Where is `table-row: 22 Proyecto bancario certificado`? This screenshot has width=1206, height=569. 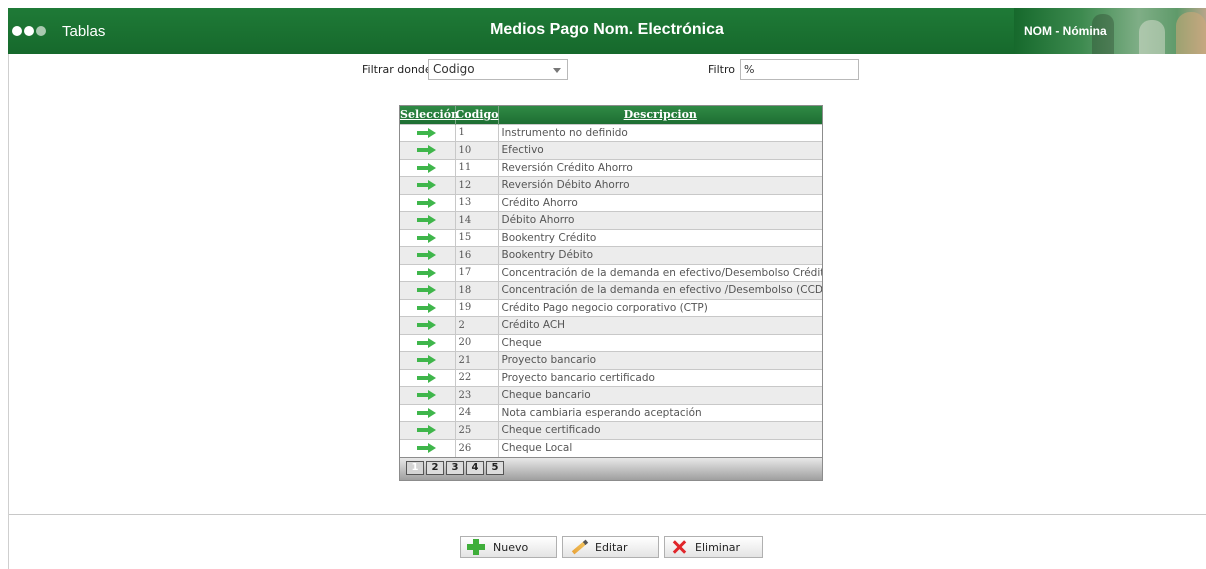
table-row: 22 Proyecto bancario certificado is located at coordinates (611, 377).